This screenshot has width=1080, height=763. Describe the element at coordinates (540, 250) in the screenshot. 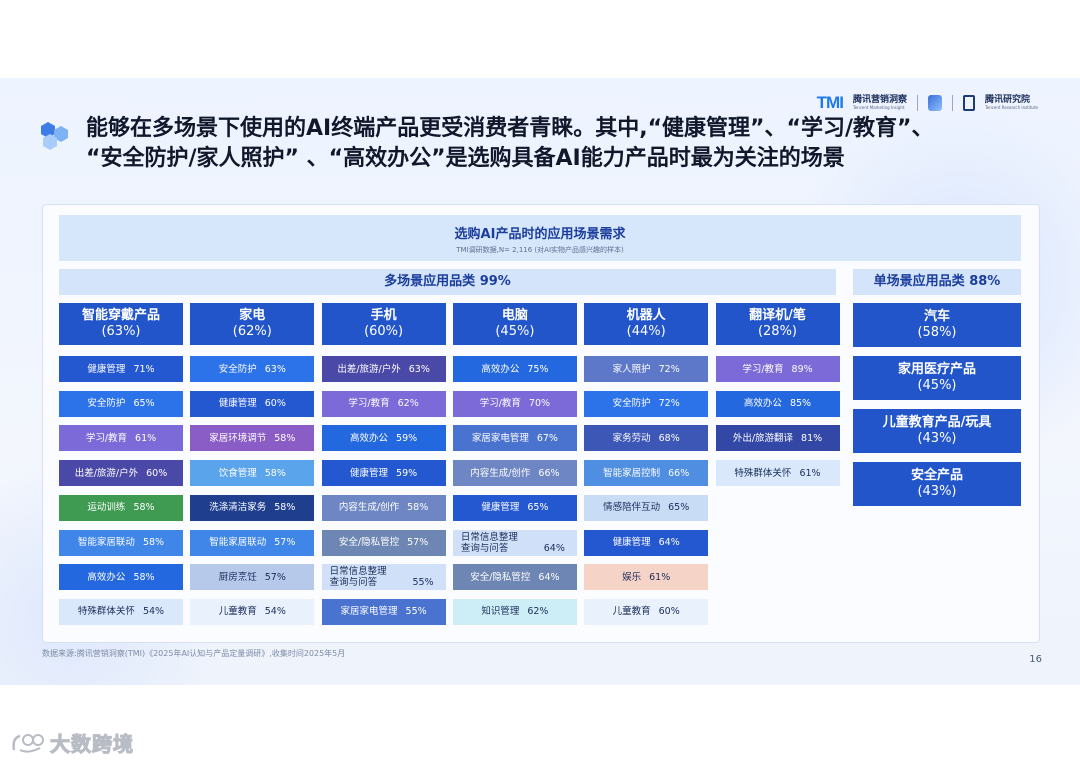

I see `chart-subtitle: TMI调研数据,N= 2,116 (对AI实物产品感兴趣的样本)` at that location.